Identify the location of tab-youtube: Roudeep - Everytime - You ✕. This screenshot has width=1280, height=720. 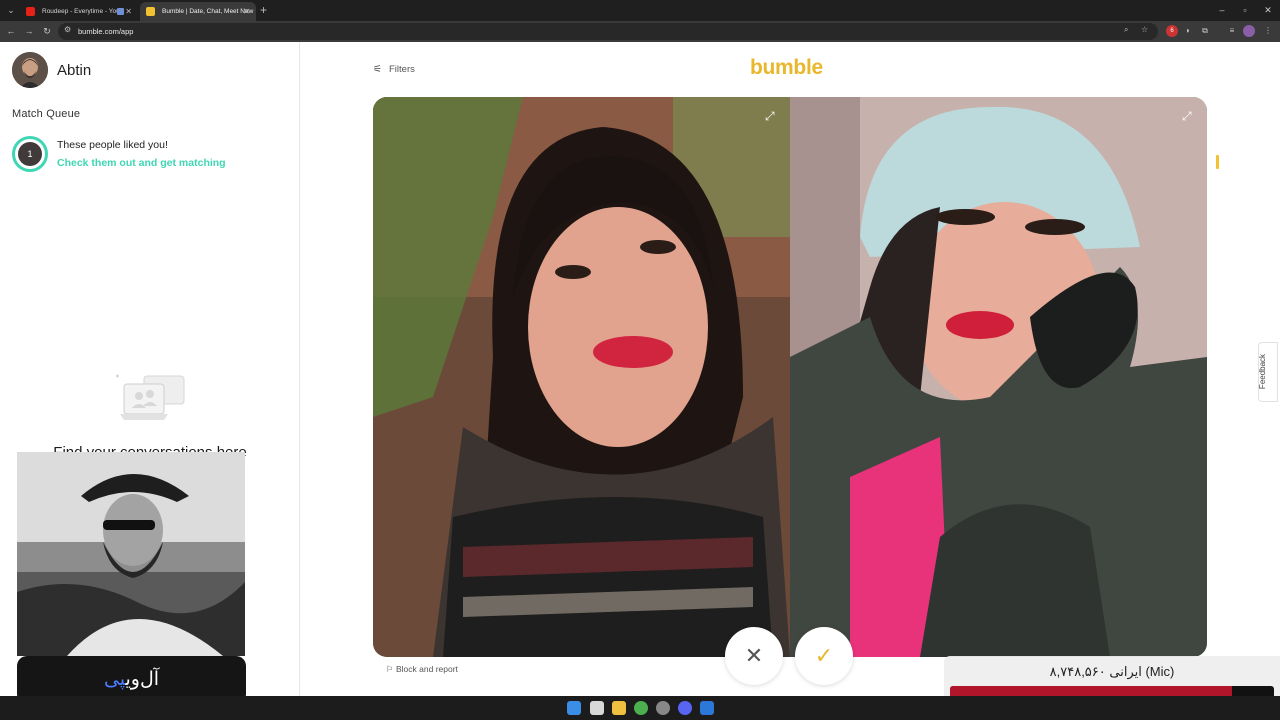
(79, 11).